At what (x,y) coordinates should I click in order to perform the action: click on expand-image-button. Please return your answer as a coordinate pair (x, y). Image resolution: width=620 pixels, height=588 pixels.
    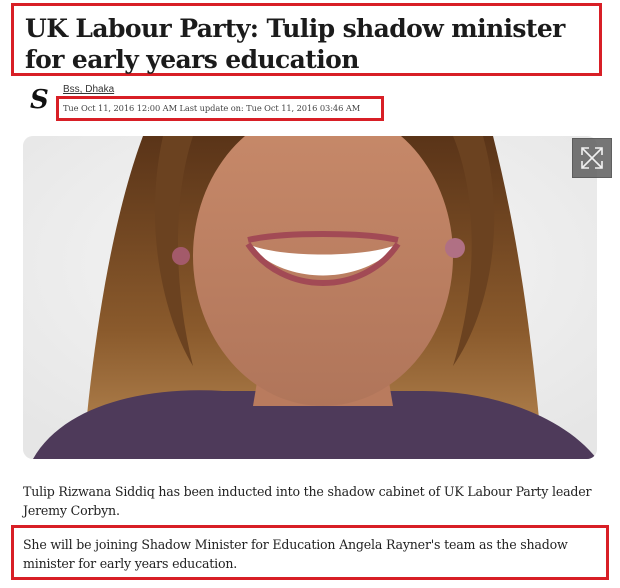
    Looking at the image, I should click on (592, 158).